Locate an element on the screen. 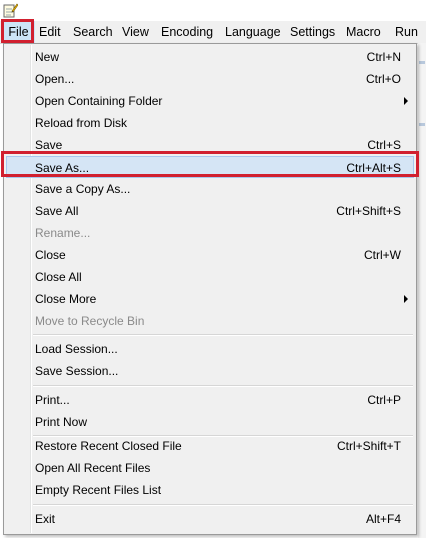  menu-item-label: Open Containing Folder is located at coordinates (99, 101).